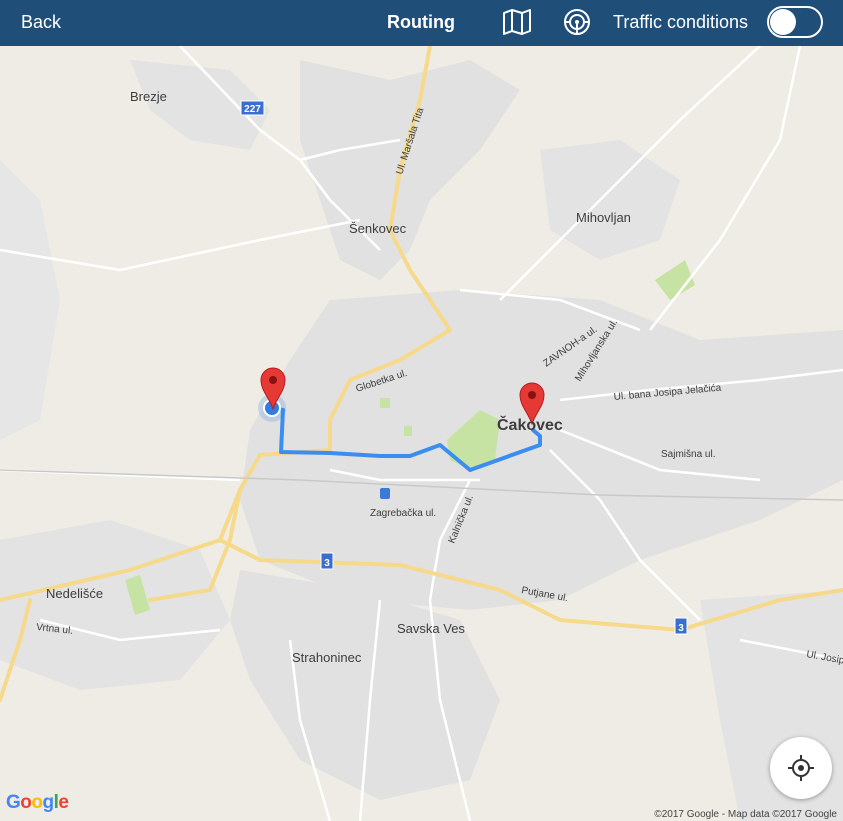  I want to click on street-label-zagrebacka: Zagrebačka ul., so click(403, 513).